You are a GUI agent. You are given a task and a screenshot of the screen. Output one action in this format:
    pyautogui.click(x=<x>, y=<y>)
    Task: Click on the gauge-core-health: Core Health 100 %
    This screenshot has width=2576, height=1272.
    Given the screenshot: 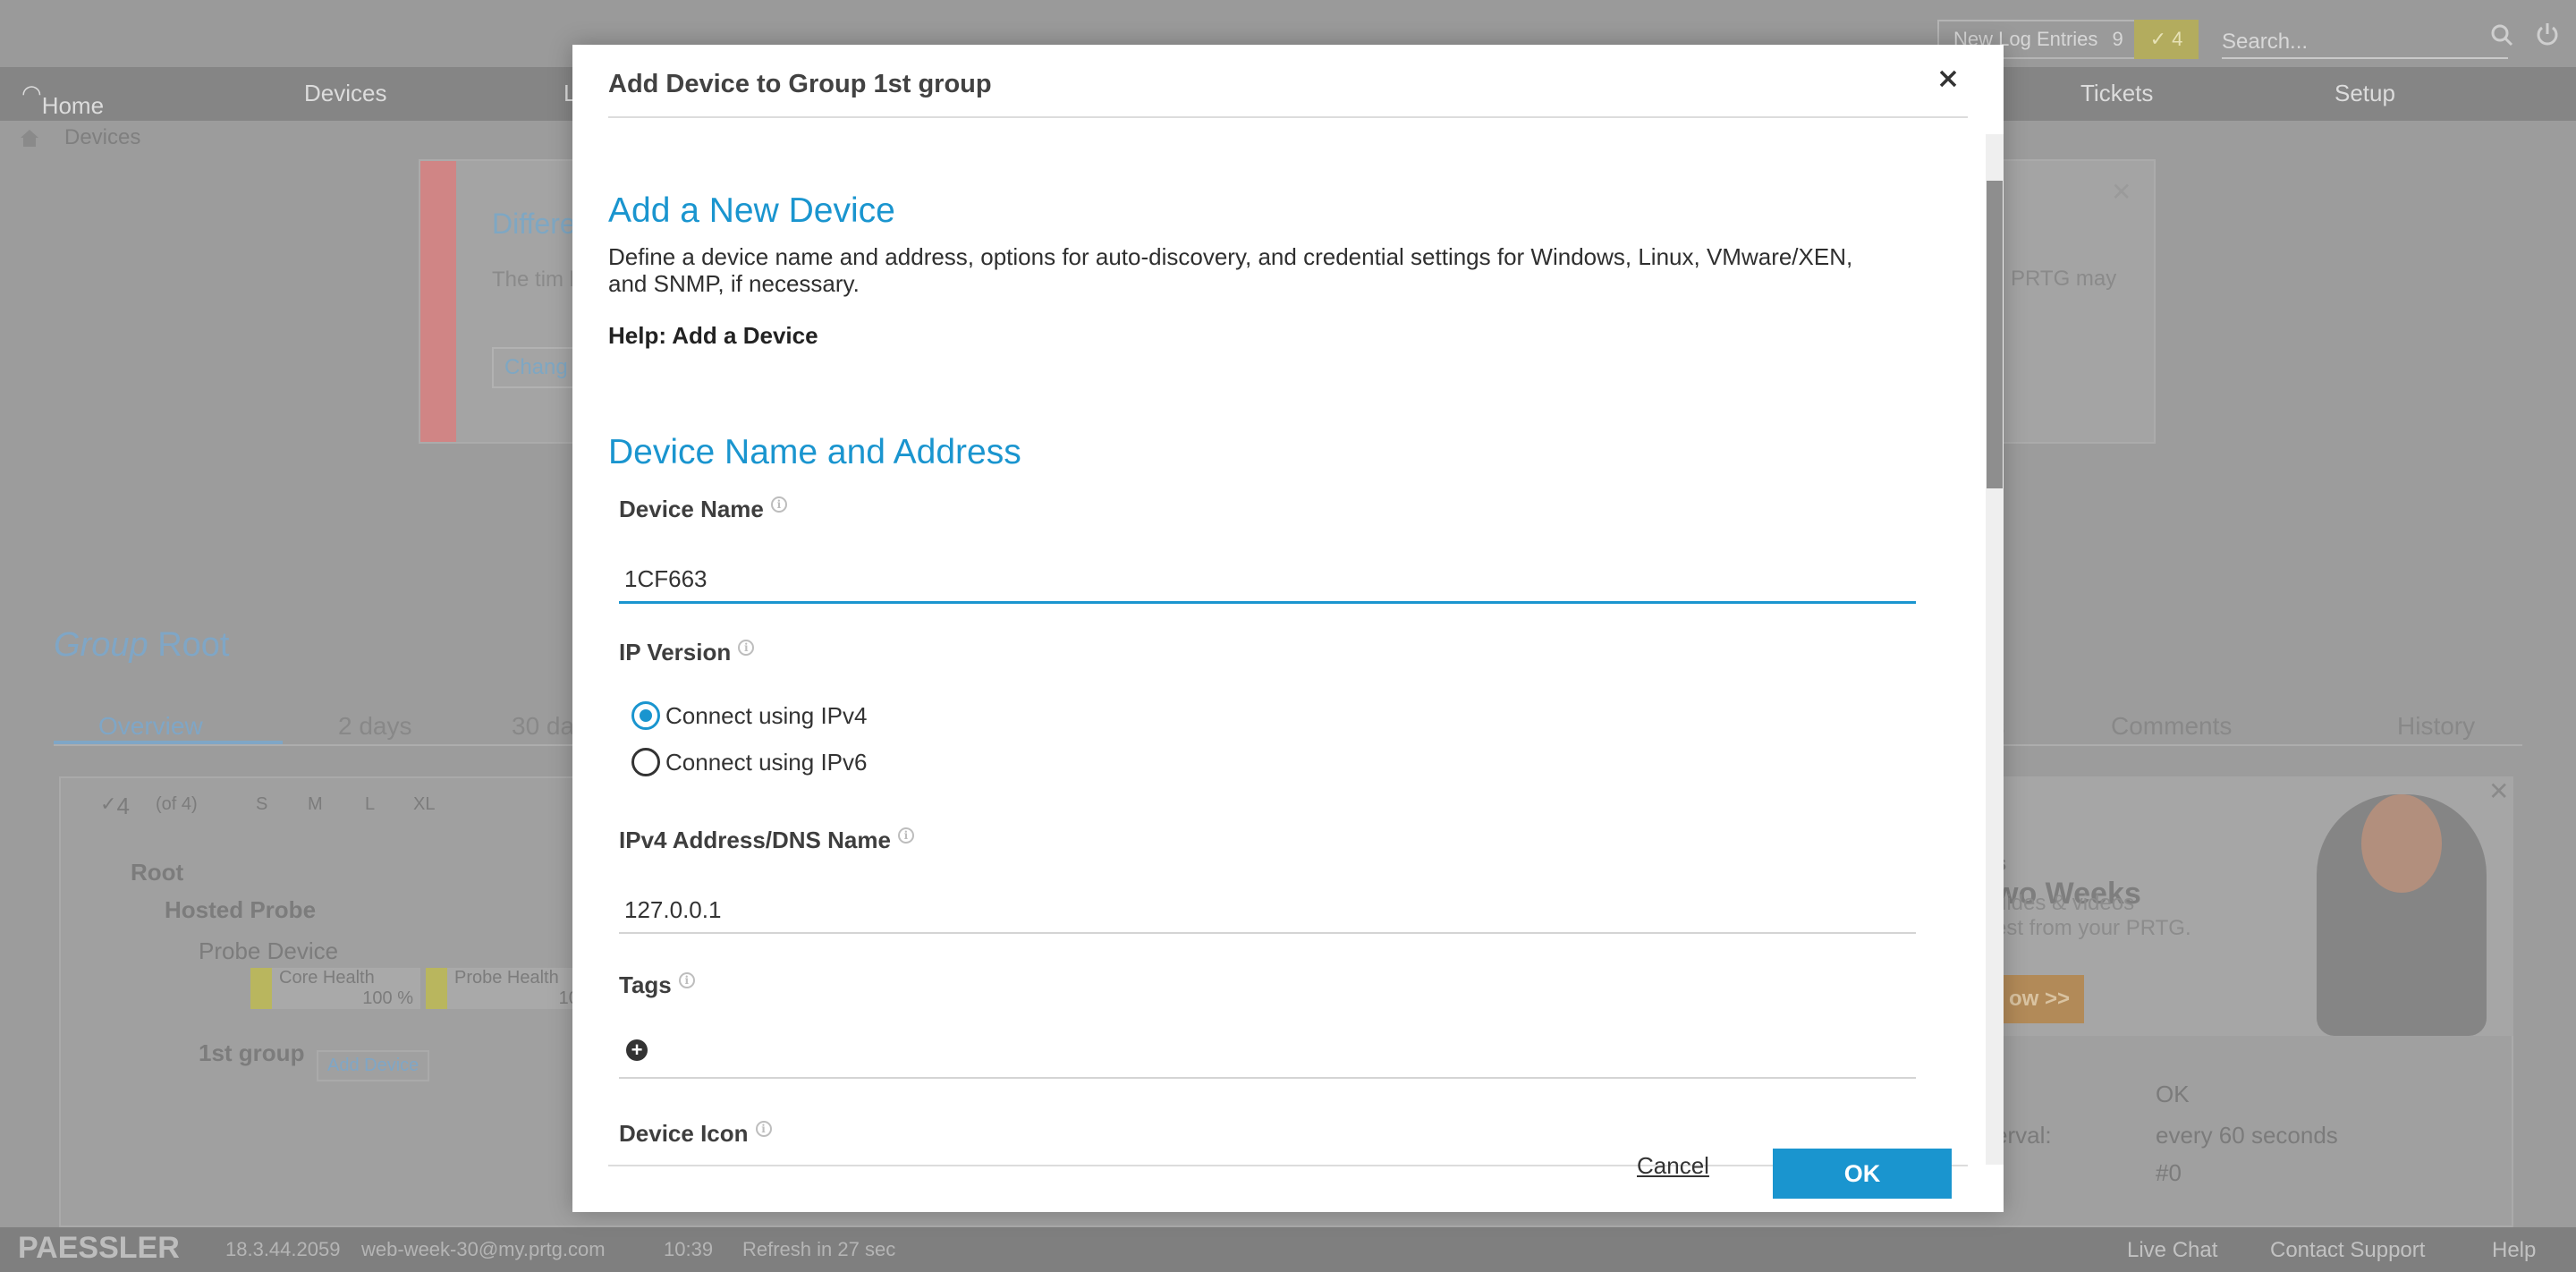 What is the action you would take?
    pyautogui.click(x=335, y=988)
    